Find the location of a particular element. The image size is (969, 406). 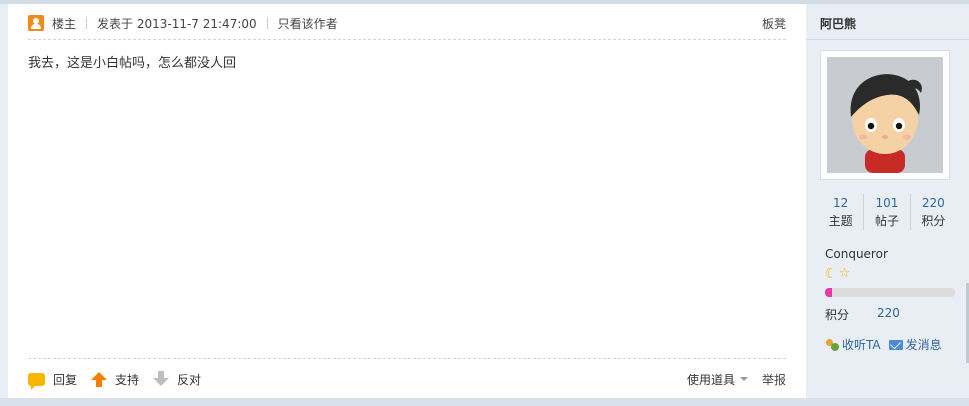

cartoon-avatar-icon is located at coordinates (885, 115).